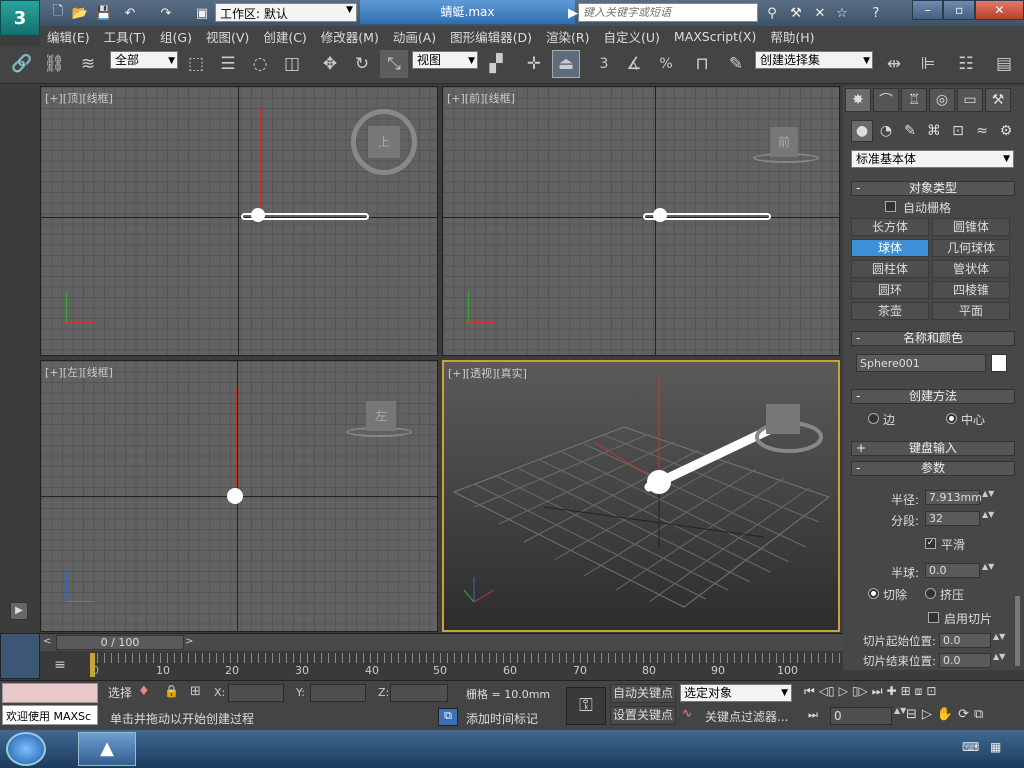 The width and height of the screenshot is (1024, 768). What do you see at coordinates (930, 543) in the screenshot?
I see `smooth-checkbox: ✓` at bounding box center [930, 543].